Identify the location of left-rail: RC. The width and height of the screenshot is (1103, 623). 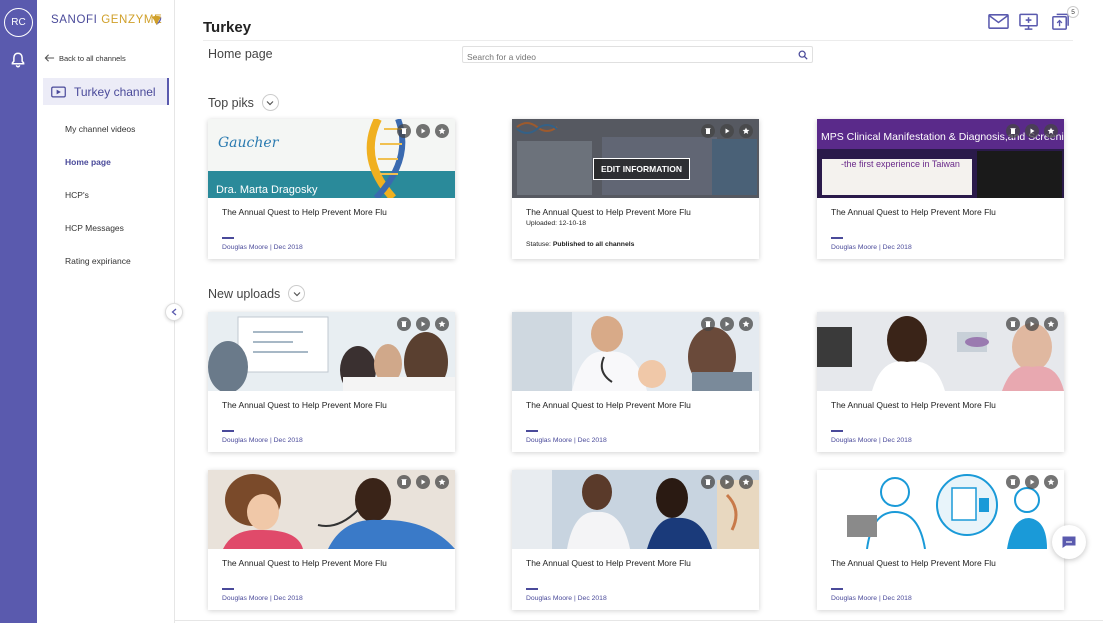
(18, 311).